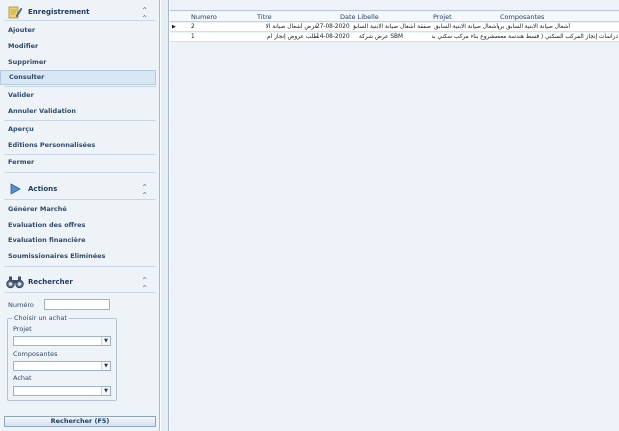 The width and height of the screenshot is (619, 431). I want to click on cell-titre: طلب عروض إنجاز ام, so click(292, 37).